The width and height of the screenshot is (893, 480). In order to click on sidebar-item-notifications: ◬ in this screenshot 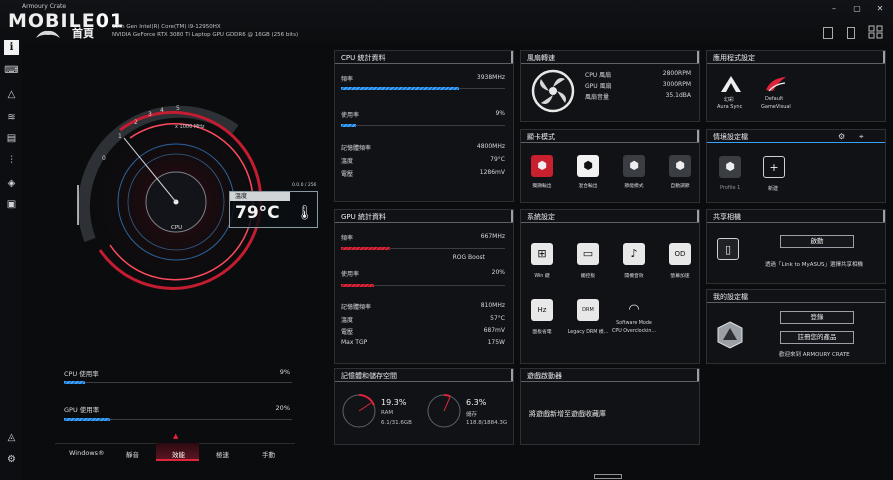, I will do `click(11, 437)`.